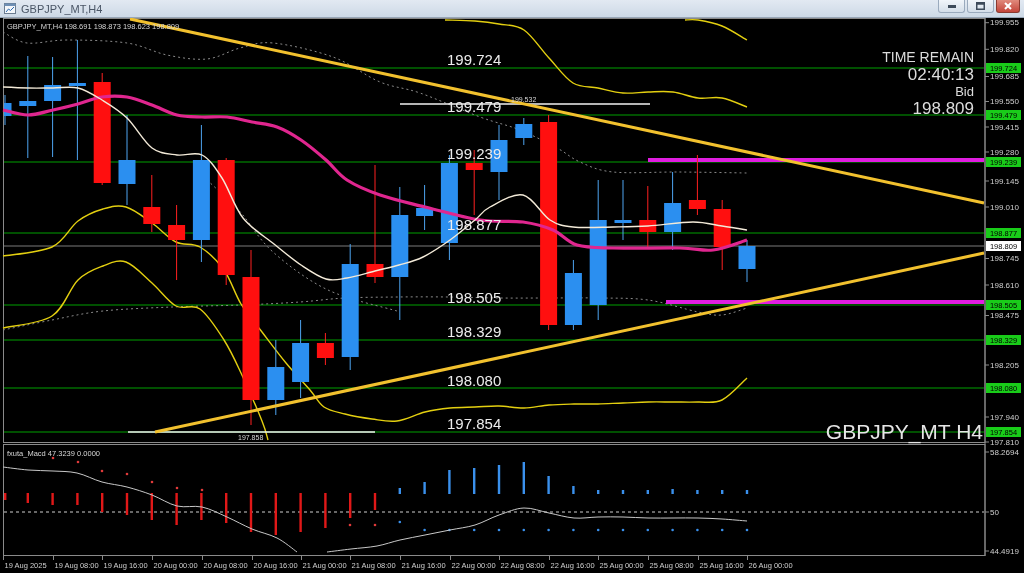 The width and height of the screenshot is (1024, 573). Describe the element at coordinates (1004, 417) in the screenshot. I see `price-label: 197.940` at that location.